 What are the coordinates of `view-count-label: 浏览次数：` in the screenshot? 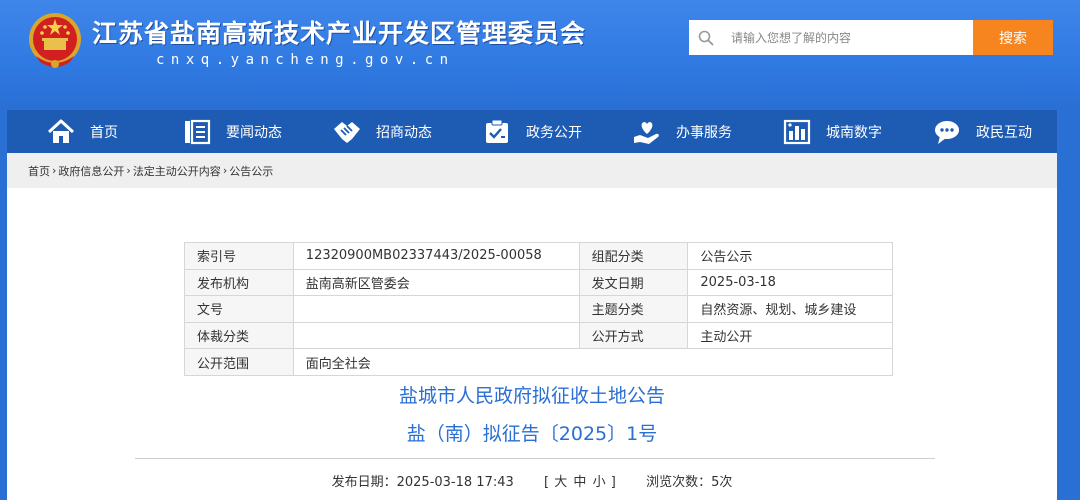 It's located at (679, 482).